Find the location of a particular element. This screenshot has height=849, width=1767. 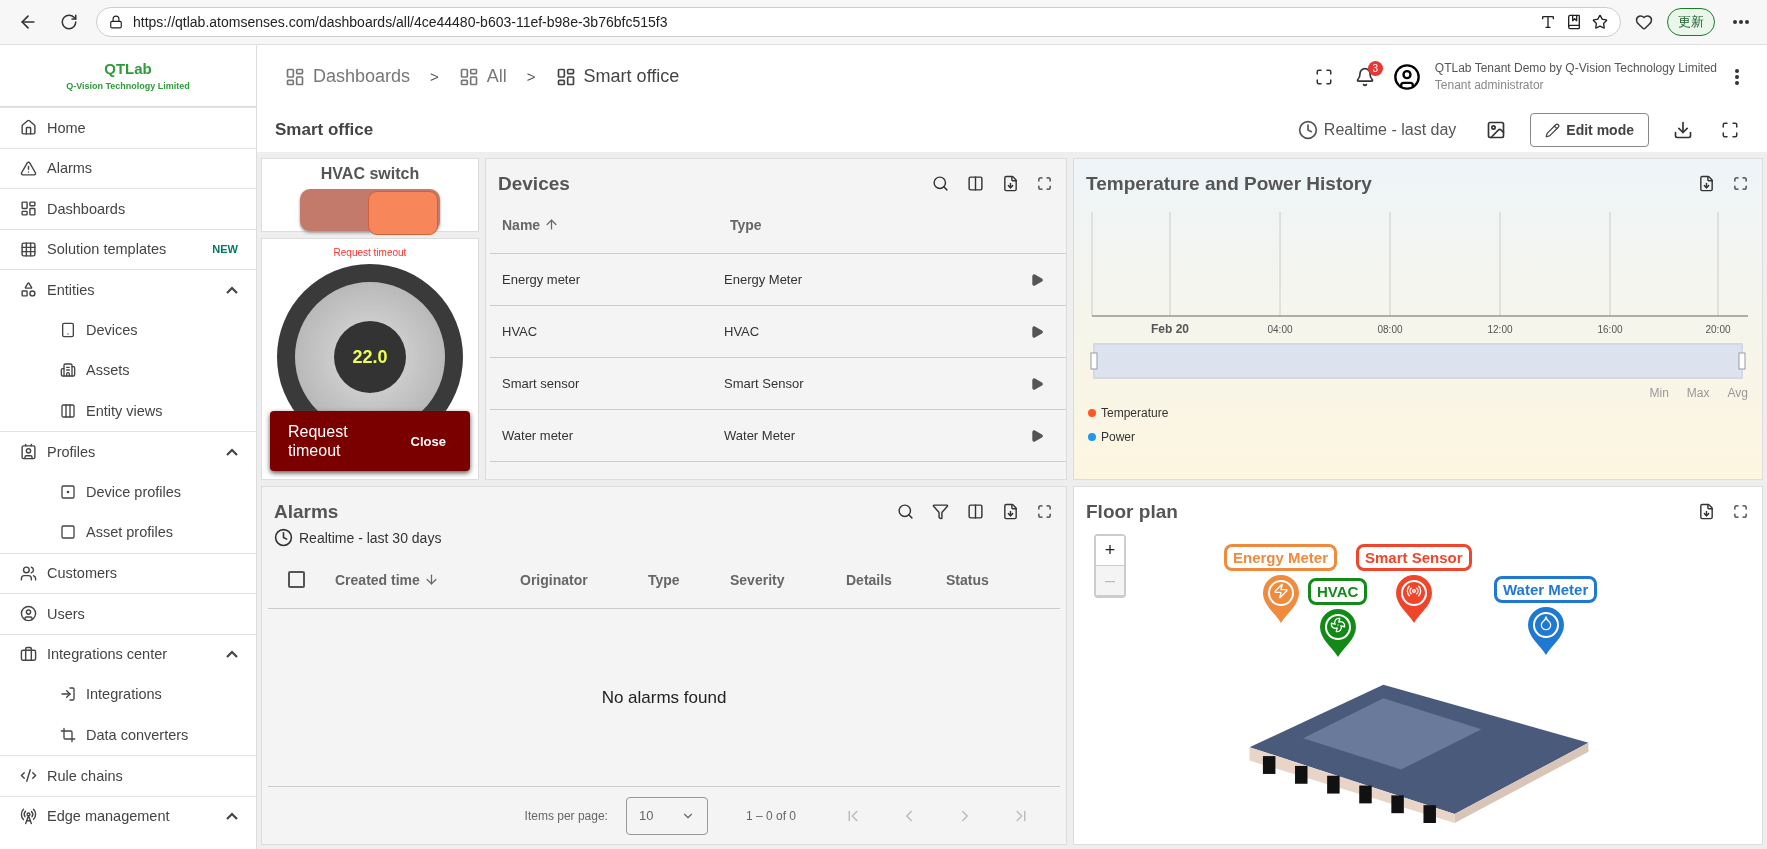

login-icon is located at coordinates (68, 694).